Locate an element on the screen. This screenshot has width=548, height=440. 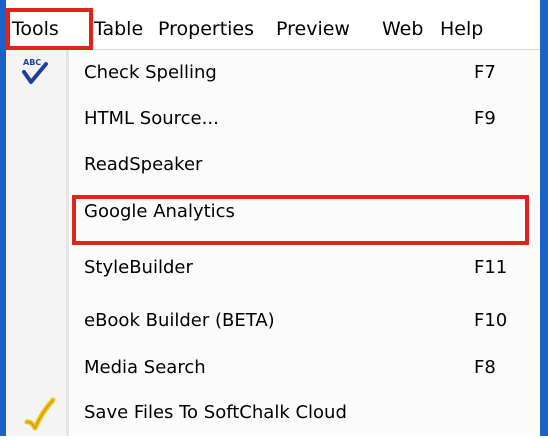
menu-item-shortcut: F10 is located at coordinates (491, 320).